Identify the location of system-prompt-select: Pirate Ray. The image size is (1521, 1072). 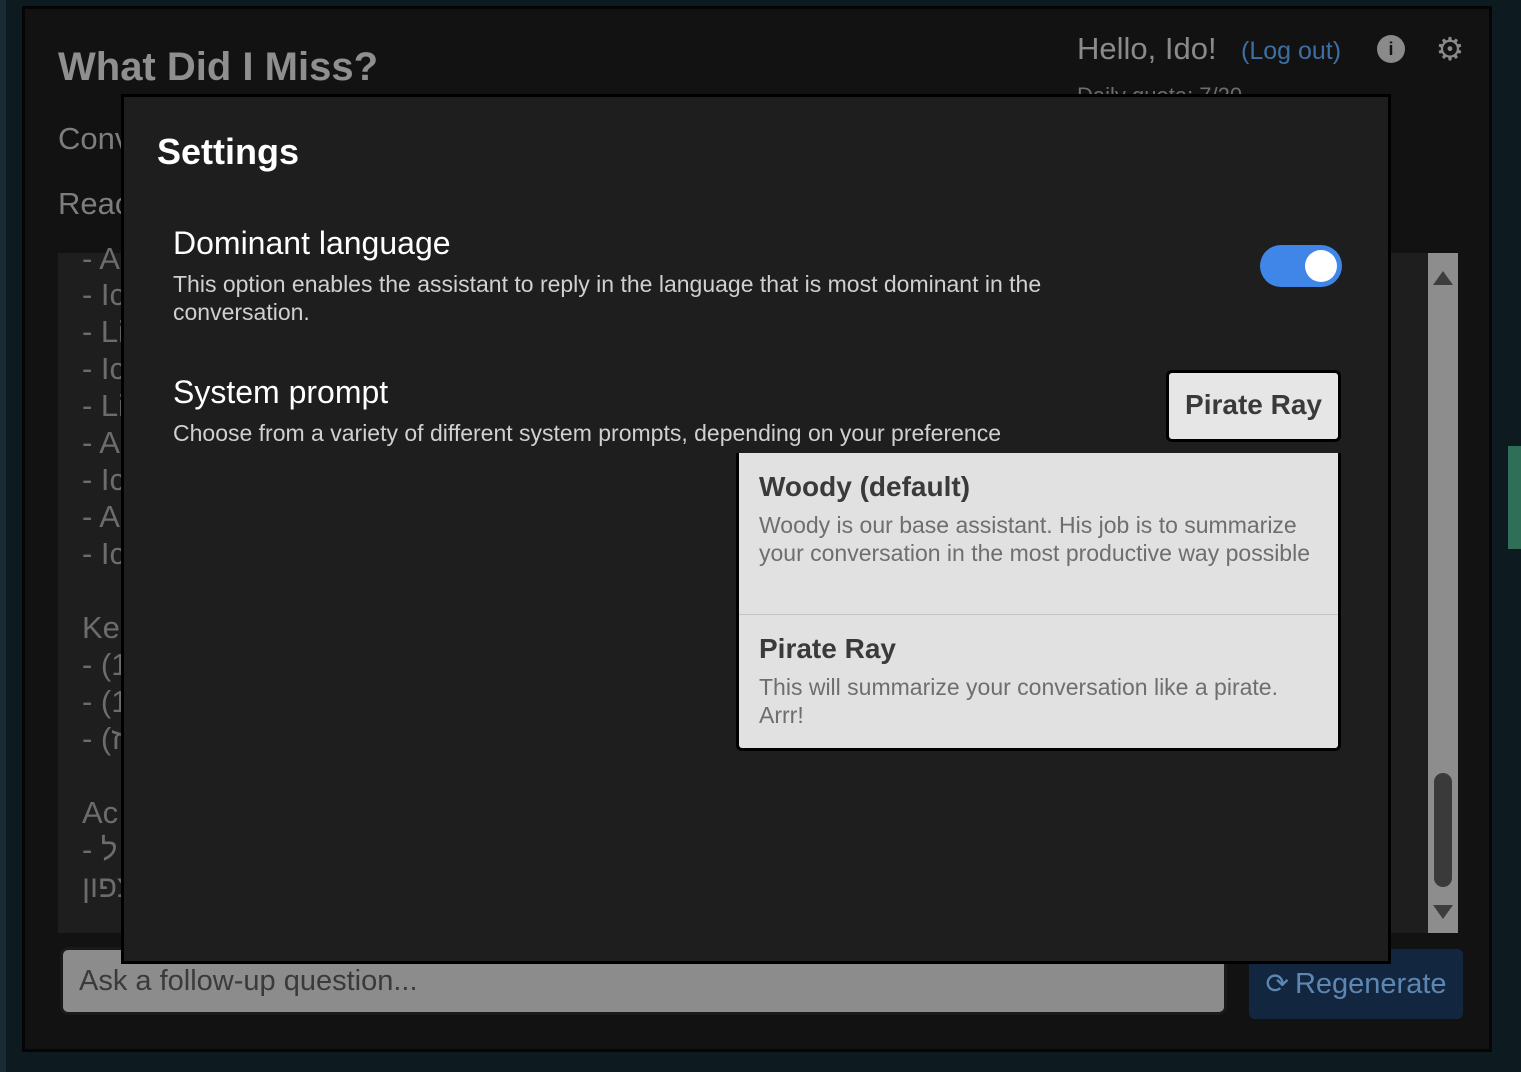
(1253, 406).